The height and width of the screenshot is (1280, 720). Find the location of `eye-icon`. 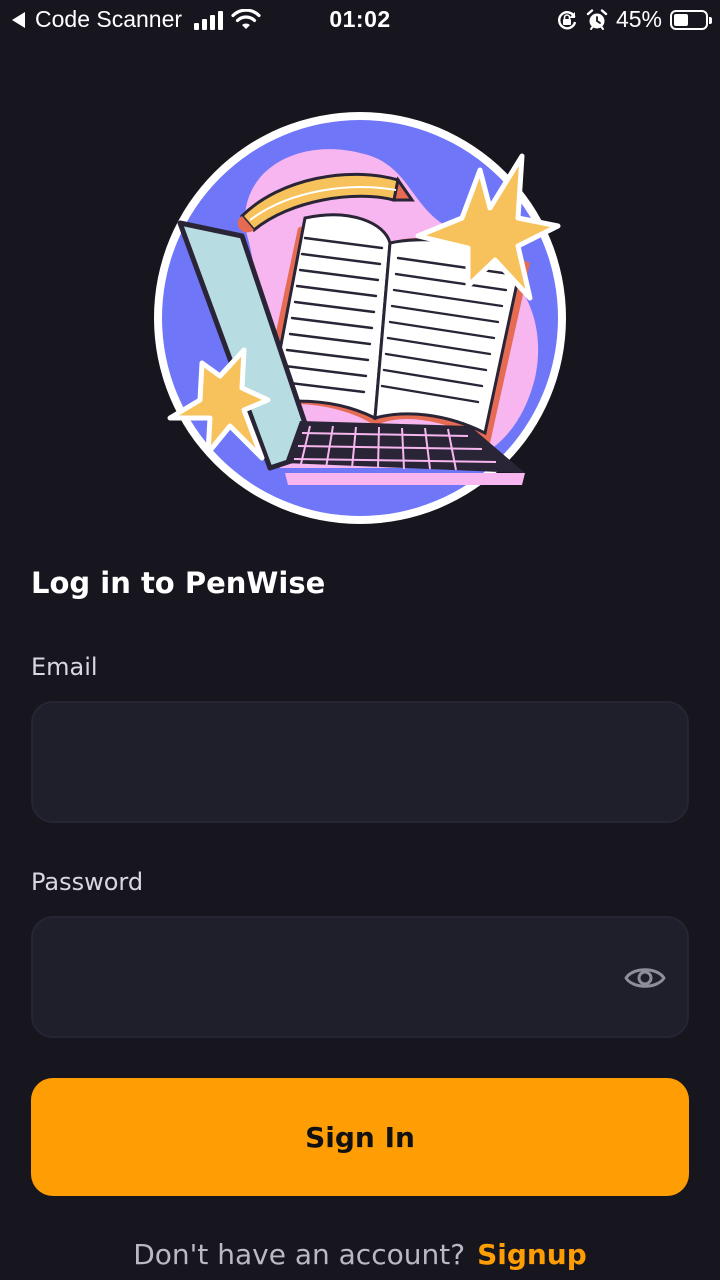

eye-icon is located at coordinates (645, 978).